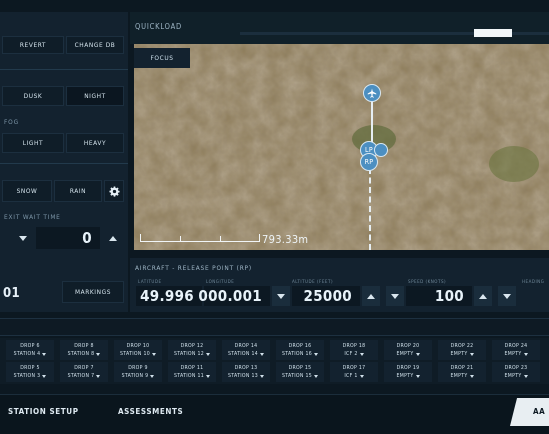 The image size is (549, 434). Describe the element at coordinates (372, 121) in the screenshot. I see `flight-path-line` at that location.